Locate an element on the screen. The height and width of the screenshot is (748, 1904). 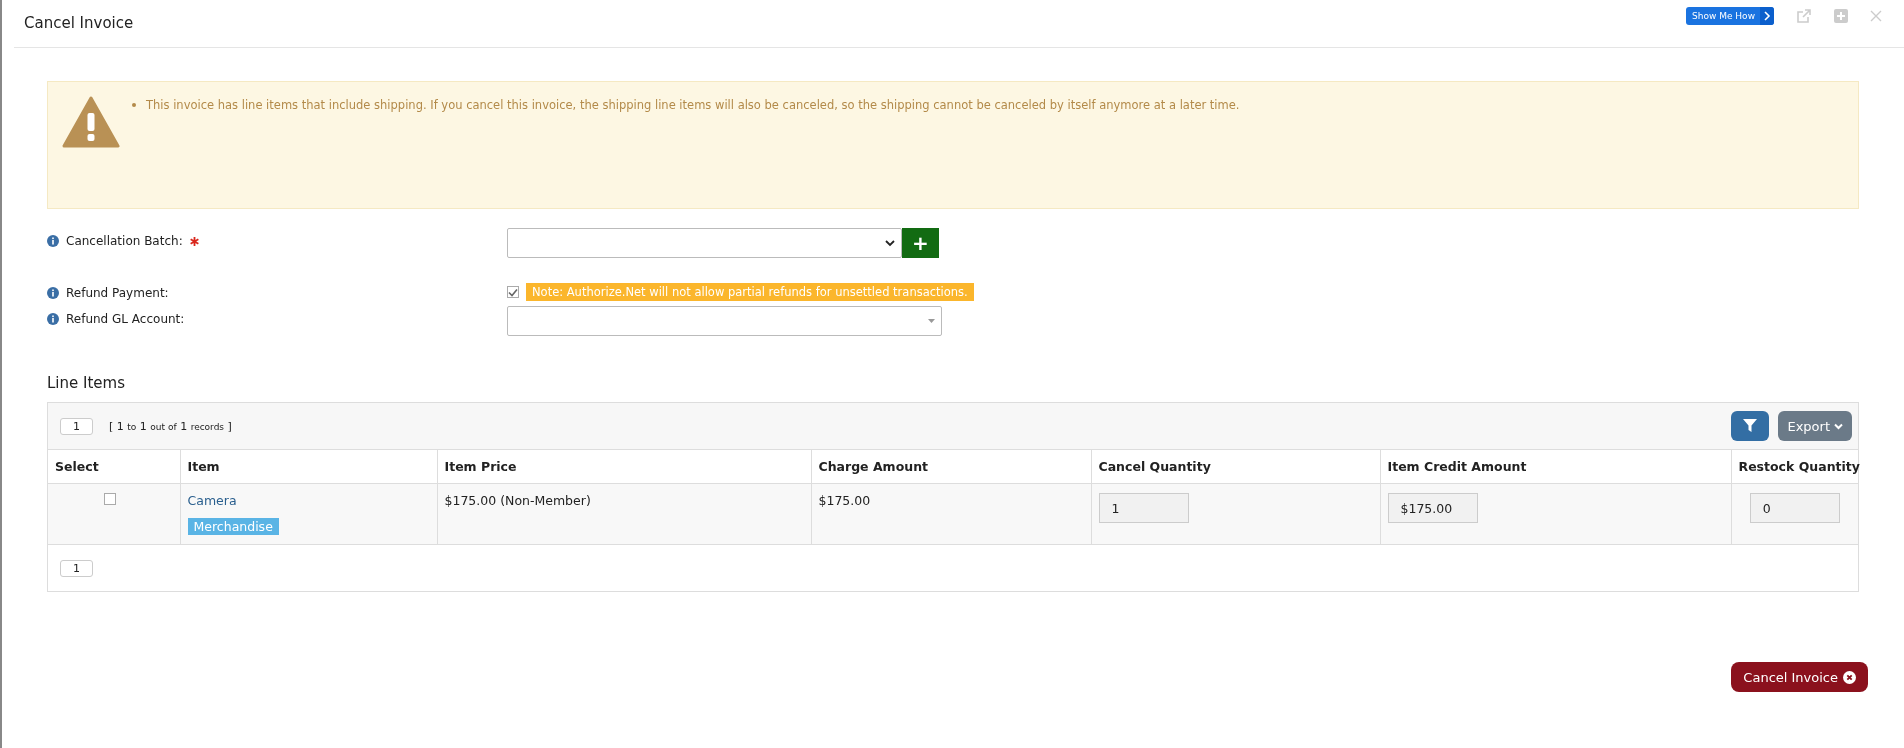
bullet-icon is located at coordinates (134, 105).